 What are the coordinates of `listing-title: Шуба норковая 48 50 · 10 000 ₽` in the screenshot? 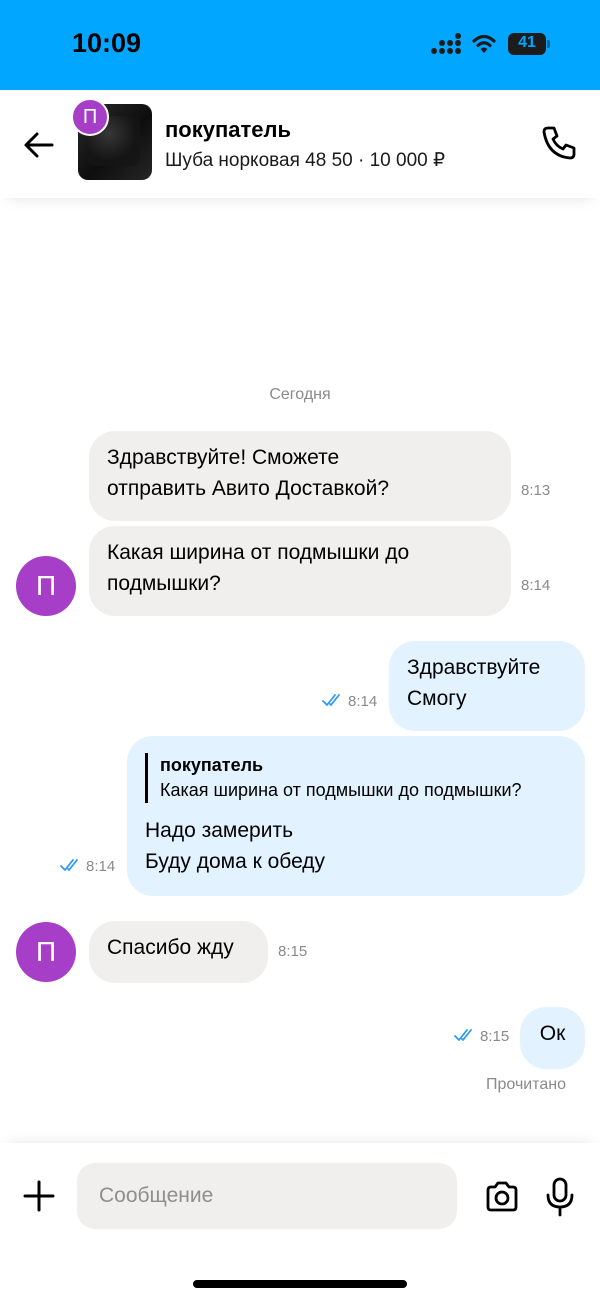 It's located at (305, 160).